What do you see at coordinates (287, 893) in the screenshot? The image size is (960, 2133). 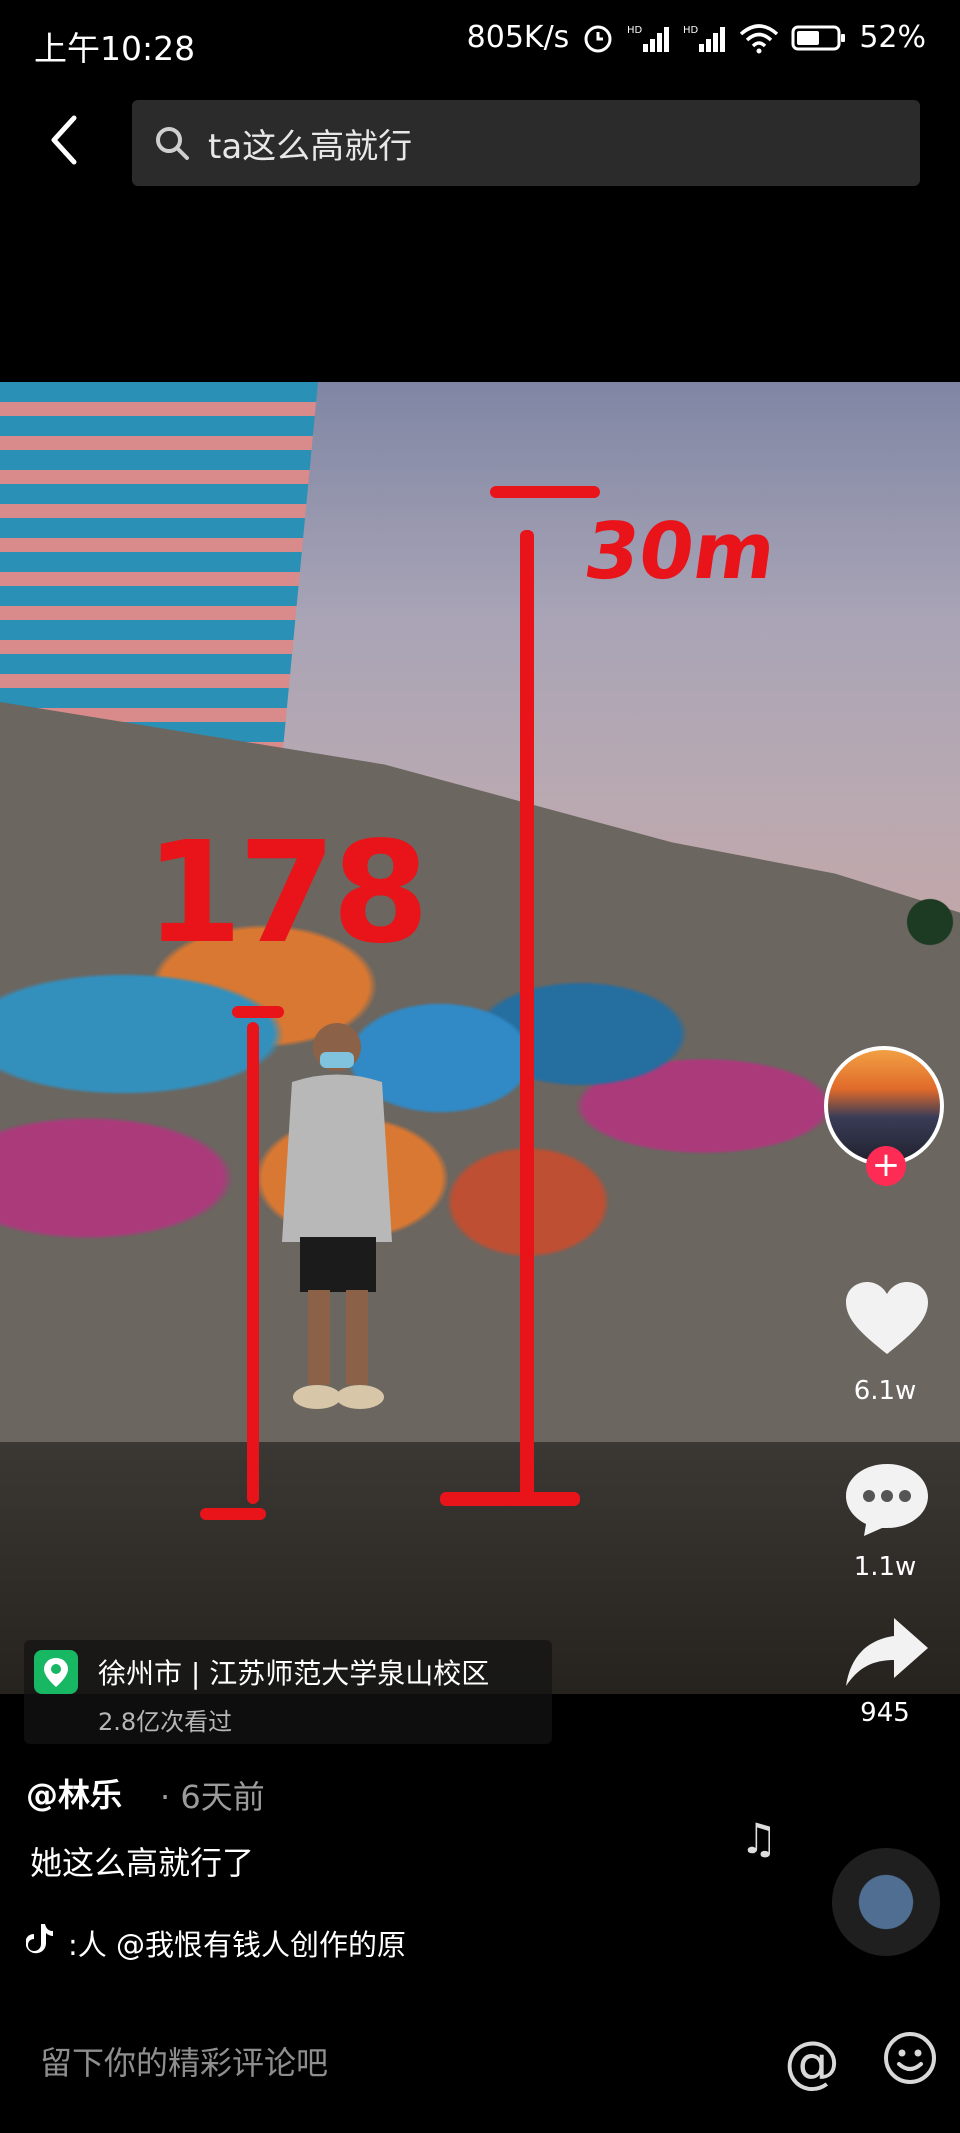 I see `short-height-label: 178` at bounding box center [287, 893].